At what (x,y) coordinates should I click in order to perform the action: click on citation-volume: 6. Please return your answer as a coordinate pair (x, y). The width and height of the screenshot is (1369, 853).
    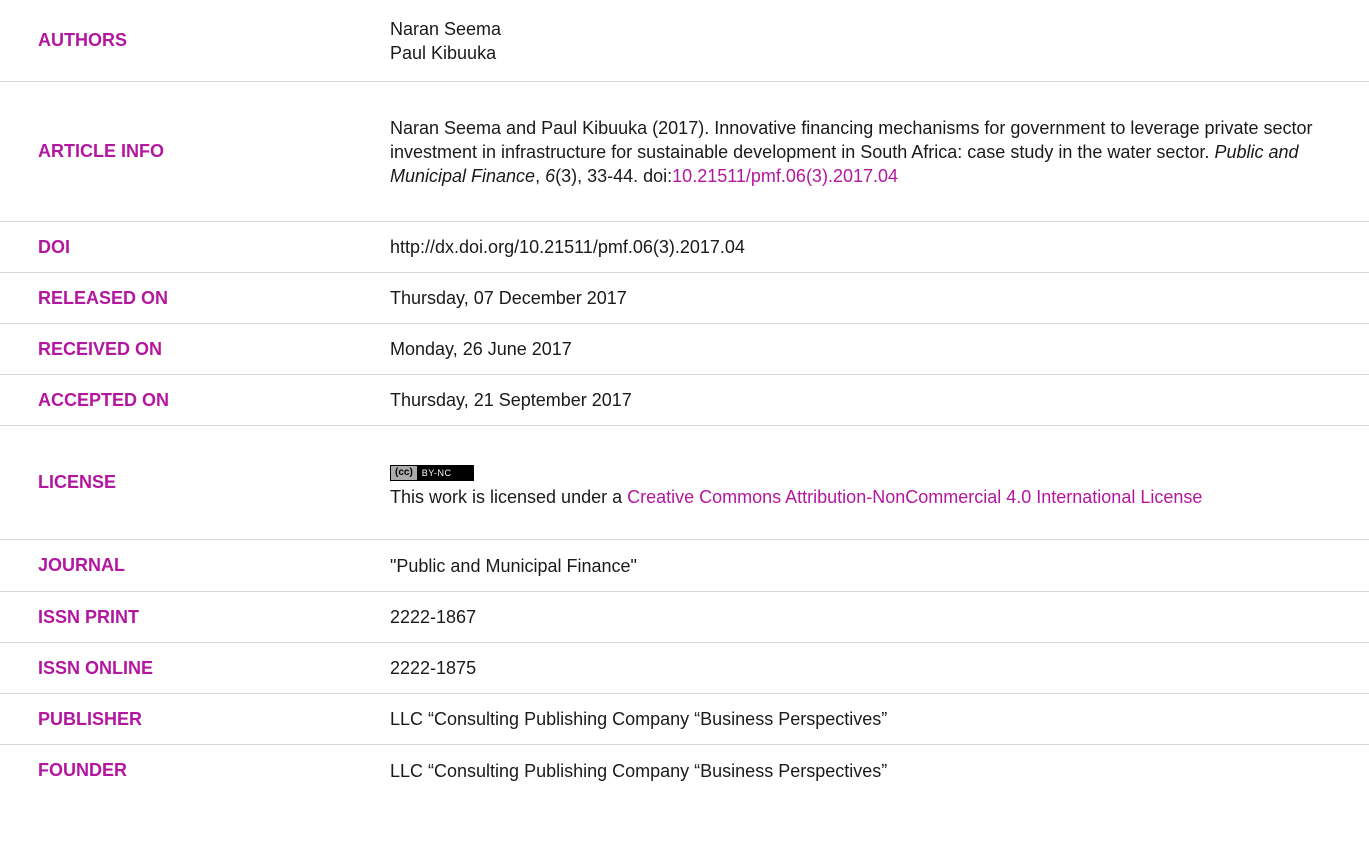
    Looking at the image, I should click on (550, 175).